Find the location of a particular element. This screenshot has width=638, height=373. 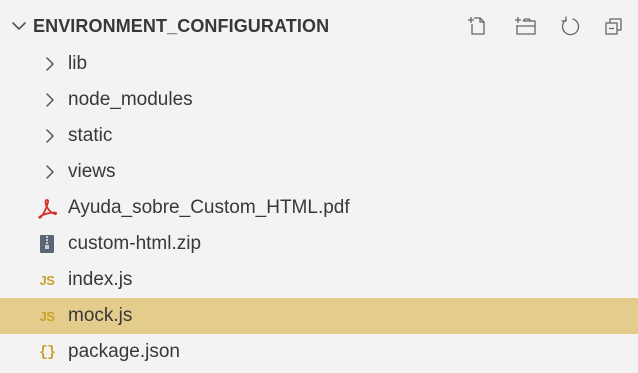

new-folder-icon is located at coordinates (526, 26).